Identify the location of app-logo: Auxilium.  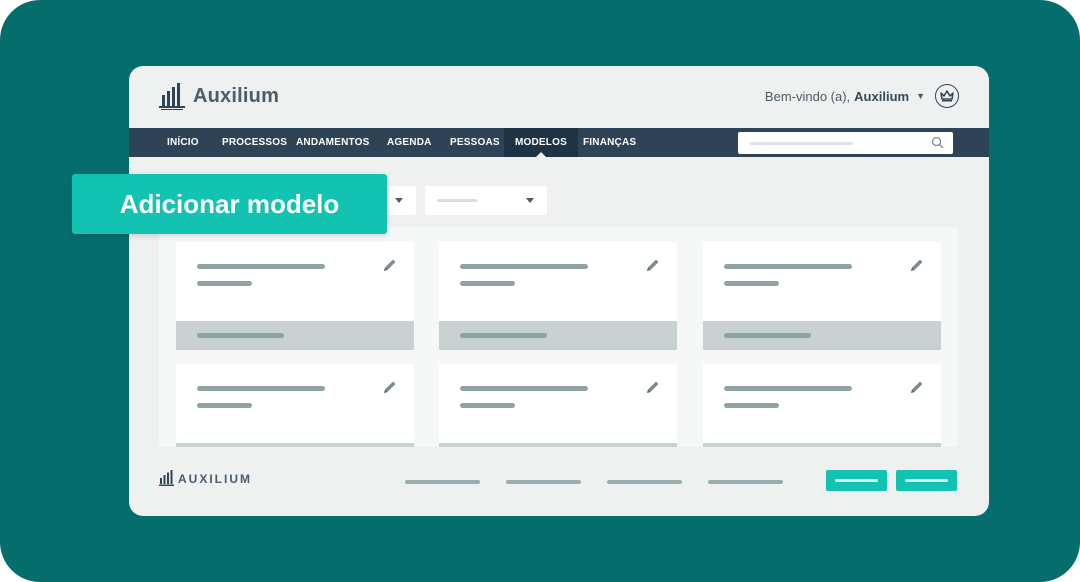
(219, 96).